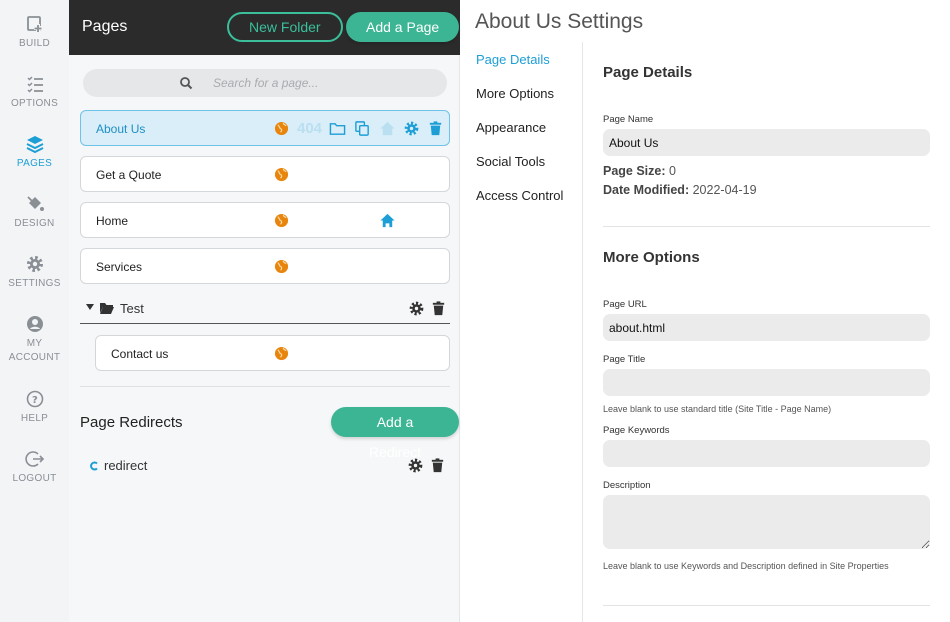 The image size is (950, 622). Describe the element at coordinates (624, 359) in the screenshot. I see `page-title-label: Page Title` at that location.